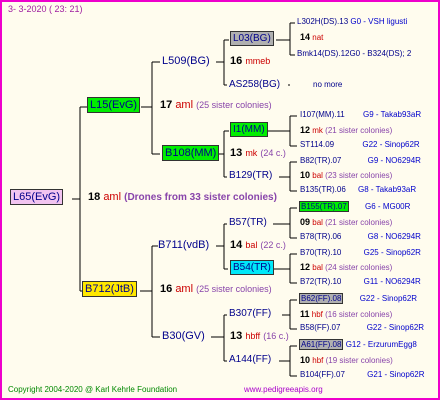 The width and height of the screenshot is (440, 400). Describe the element at coordinates (381, 344) in the screenshot. I see `gen4-tail-13: G12 - ErzurumEgg8` at that location.